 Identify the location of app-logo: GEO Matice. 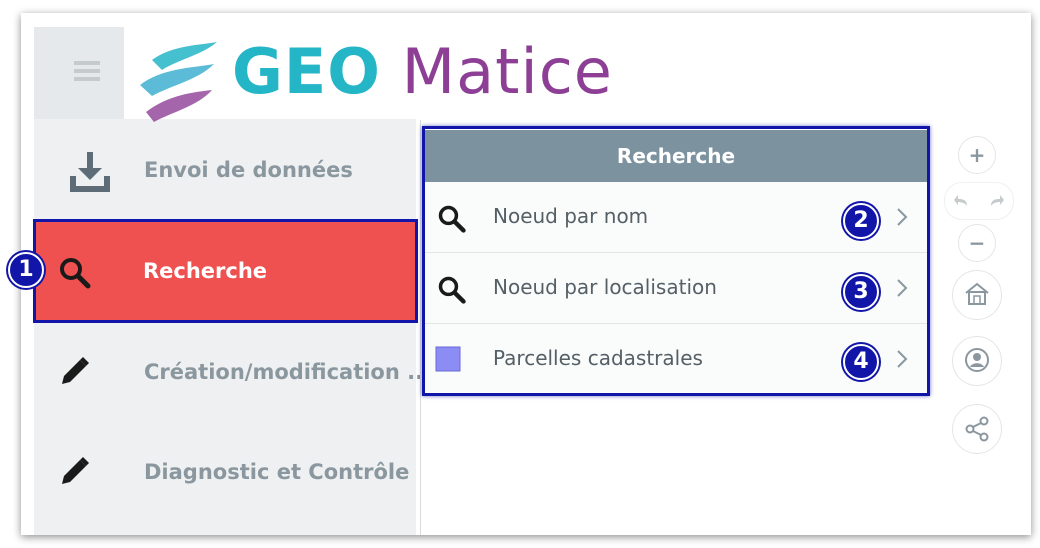
(368, 74).